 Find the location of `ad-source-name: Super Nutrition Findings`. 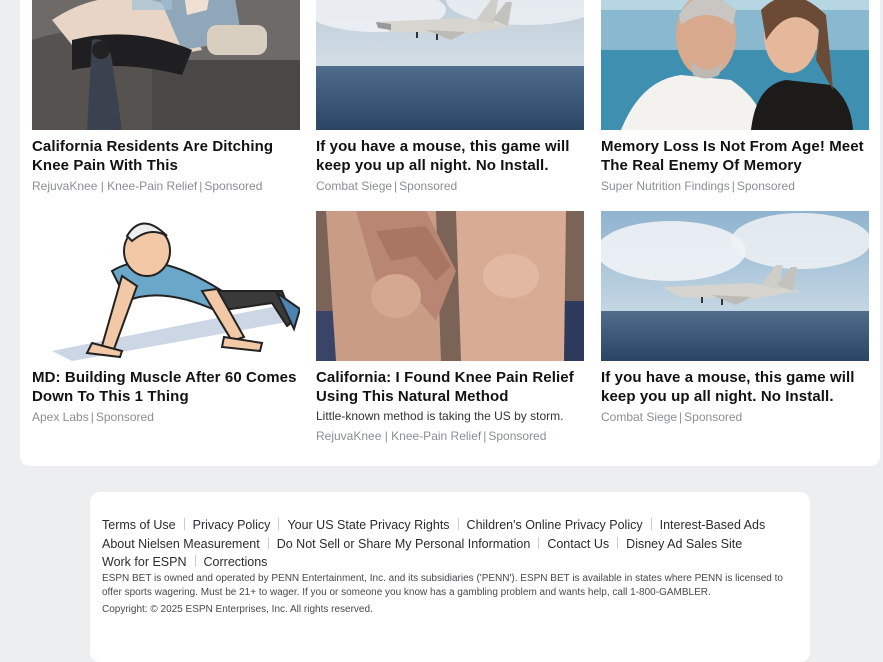

ad-source-name: Super Nutrition Findings is located at coordinates (665, 186).